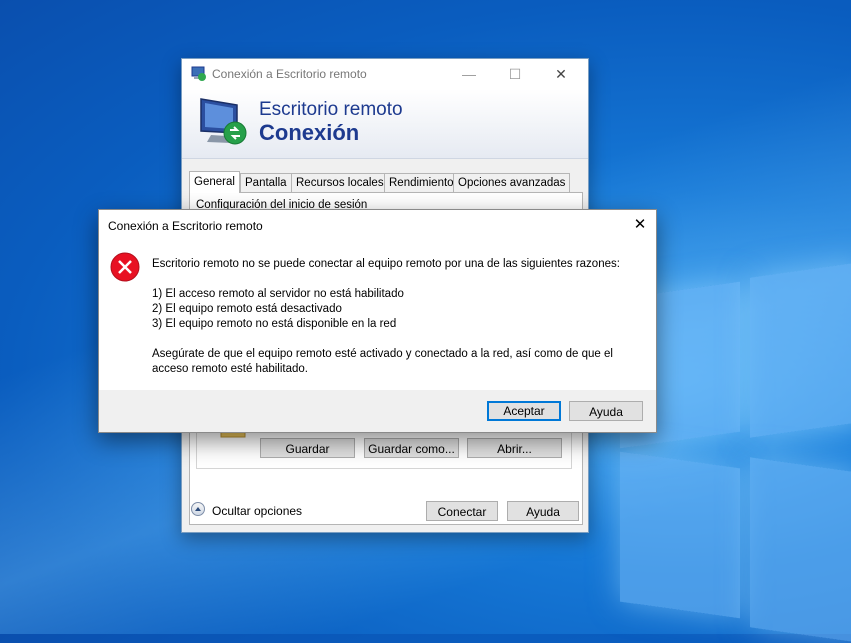  I want to click on connect-button: Conectar, so click(462, 511).